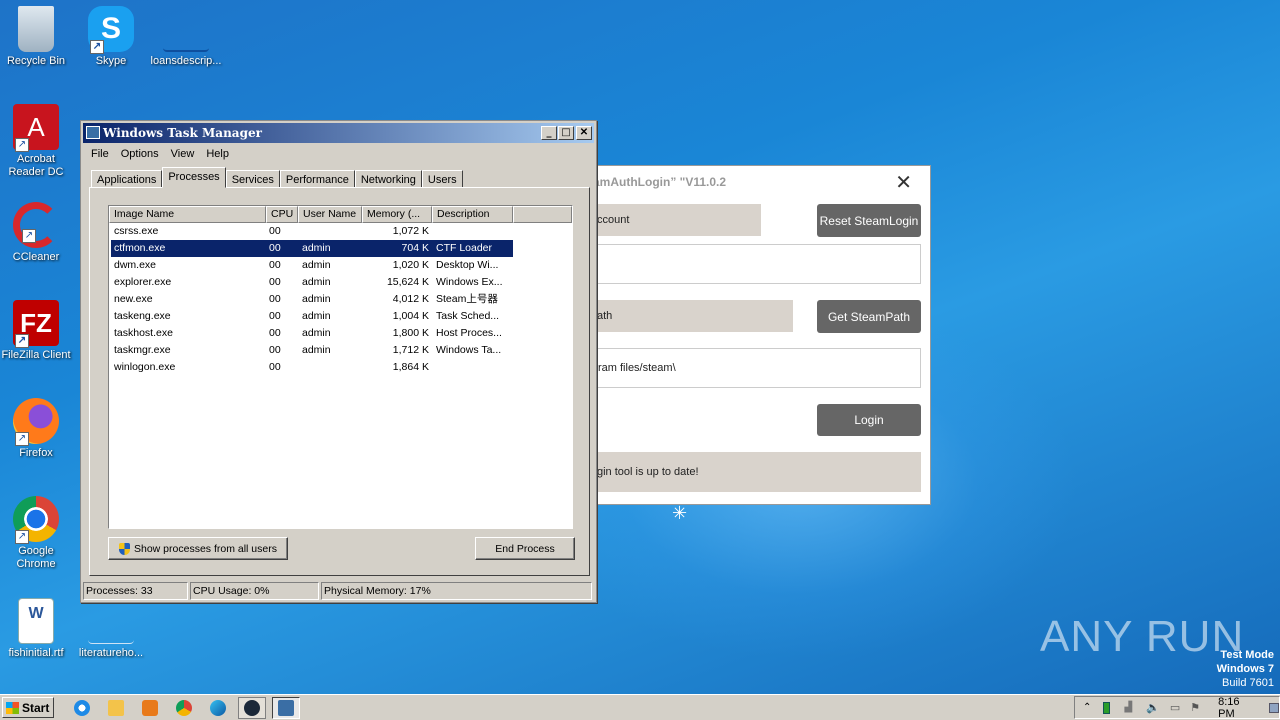 The width and height of the screenshot is (1280, 720). What do you see at coordinates (584, 133) in the screenshot?
I see `close-button: ✕` at bounding box center [584, 133].